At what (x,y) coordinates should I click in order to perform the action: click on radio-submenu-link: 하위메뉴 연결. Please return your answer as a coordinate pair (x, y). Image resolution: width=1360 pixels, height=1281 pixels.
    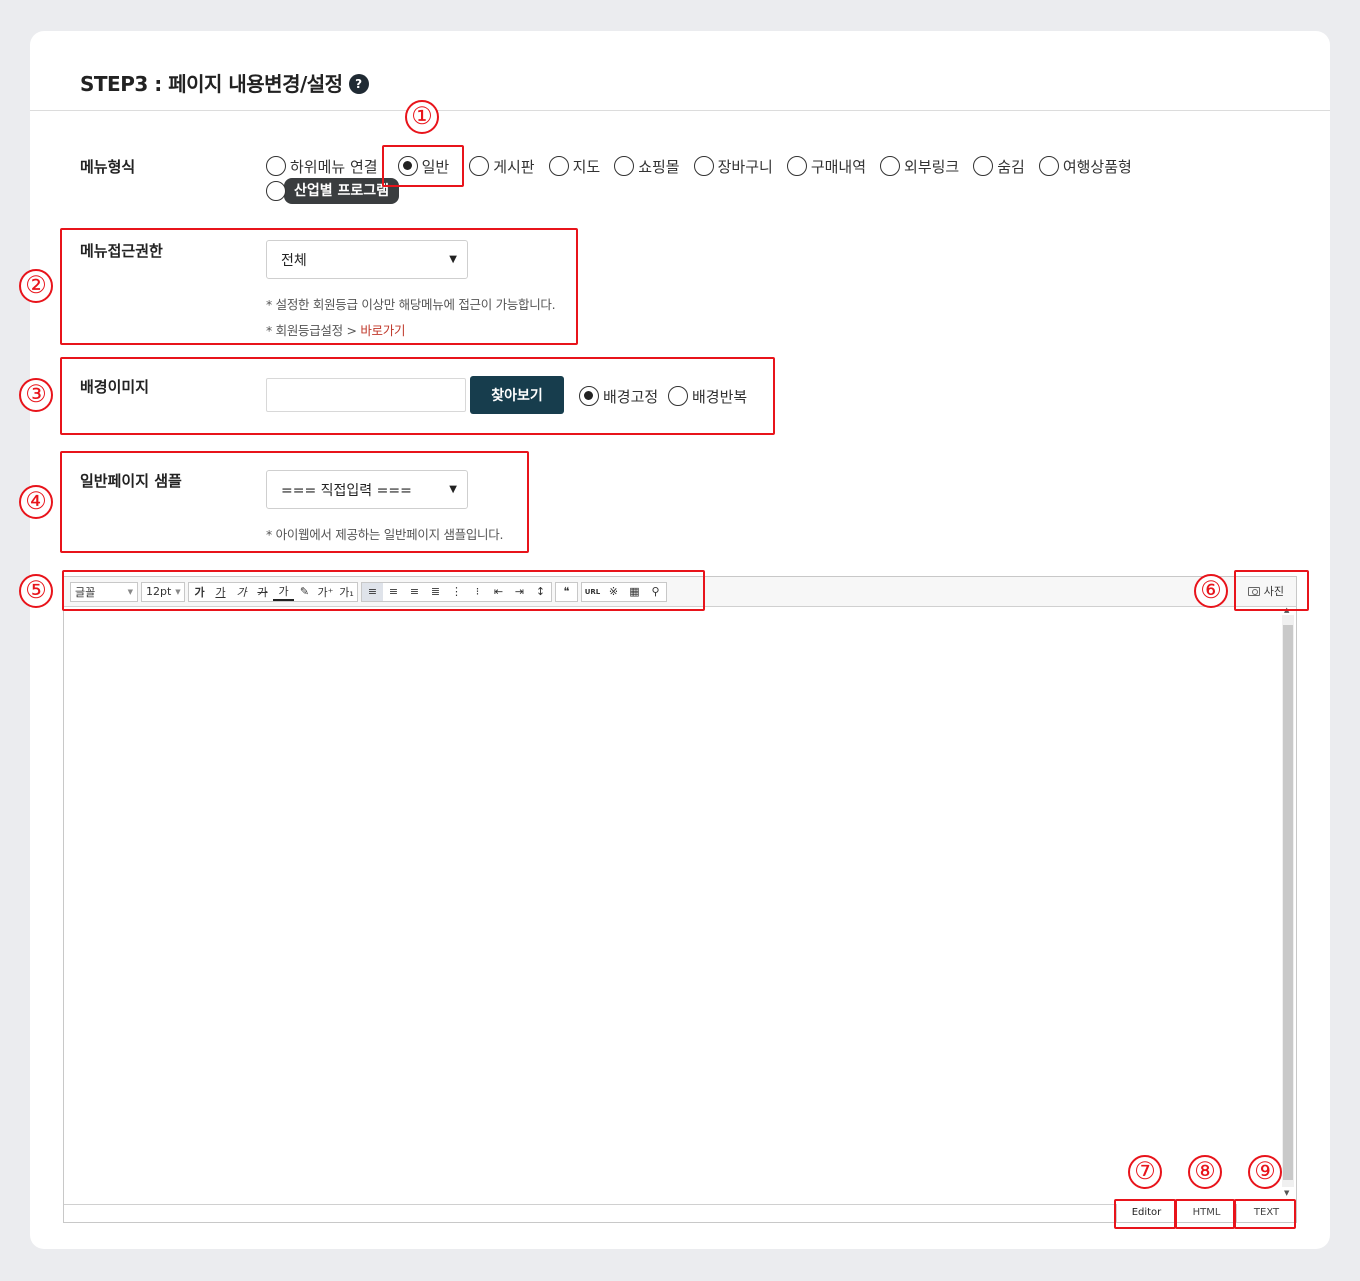
    Looking at the image, I should click on (322, 166).